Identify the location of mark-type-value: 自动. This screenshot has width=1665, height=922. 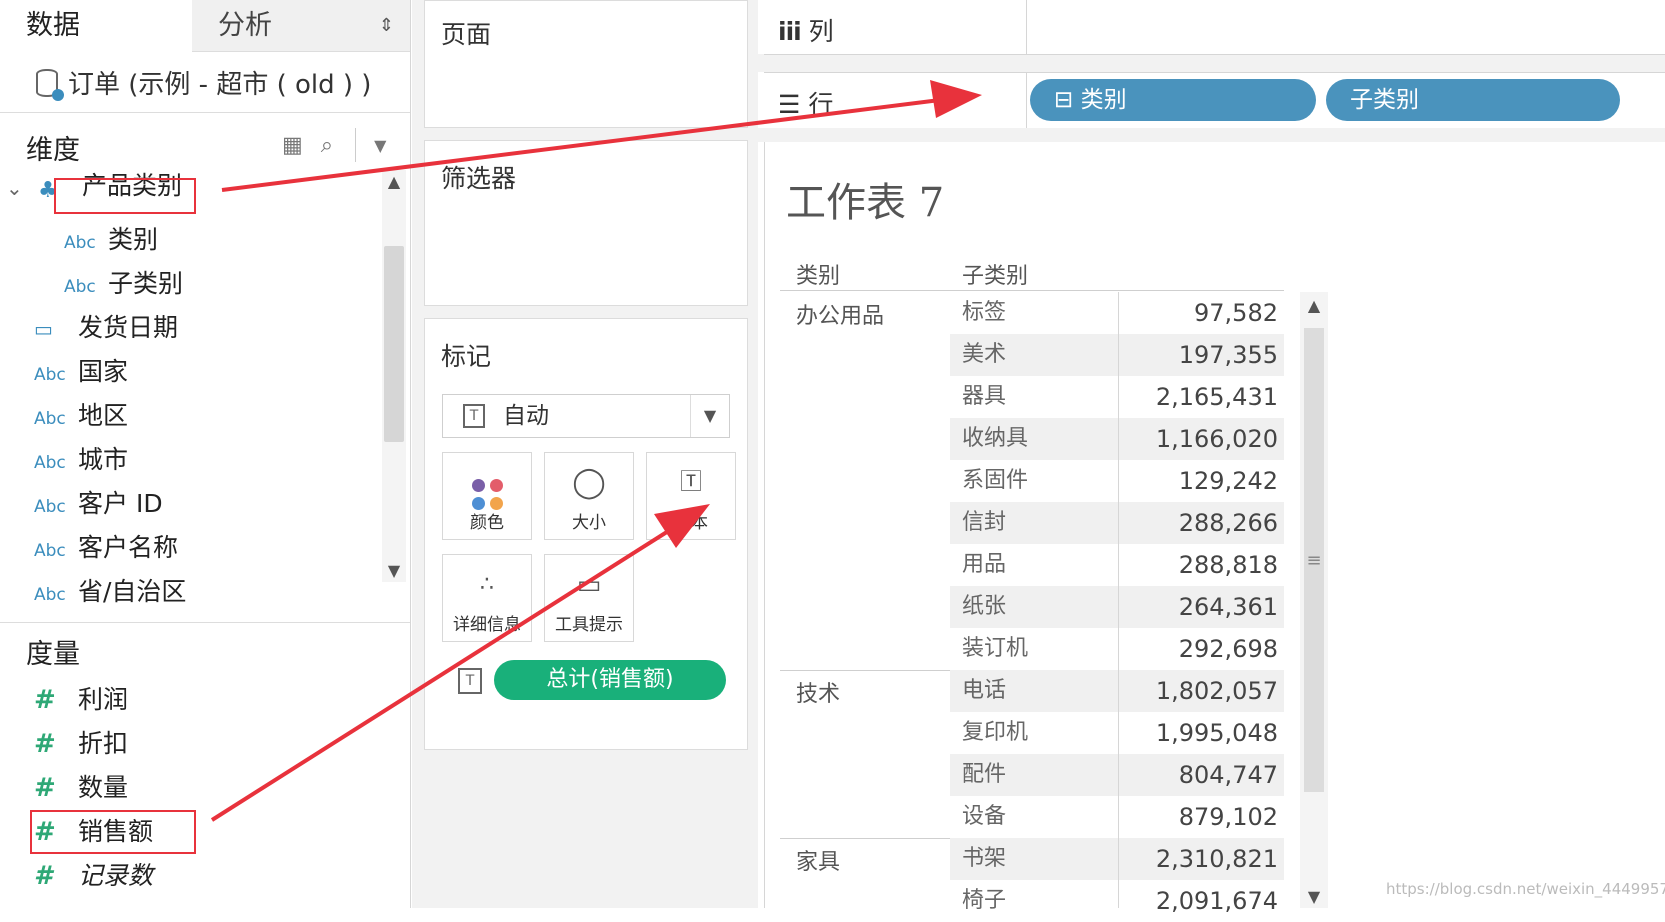
(526, 416).